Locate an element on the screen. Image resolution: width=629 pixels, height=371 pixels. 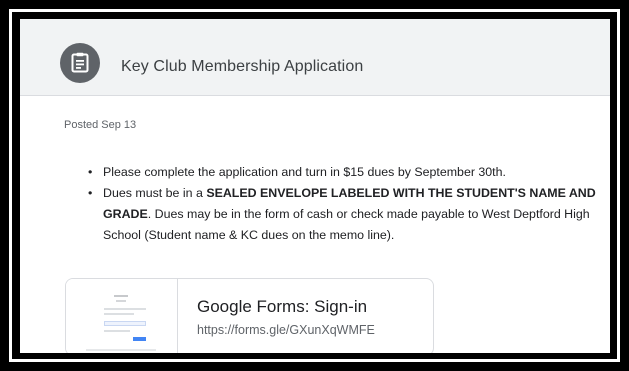
posted-date: Posted Sep 13 is located at coordinates (100, 125).